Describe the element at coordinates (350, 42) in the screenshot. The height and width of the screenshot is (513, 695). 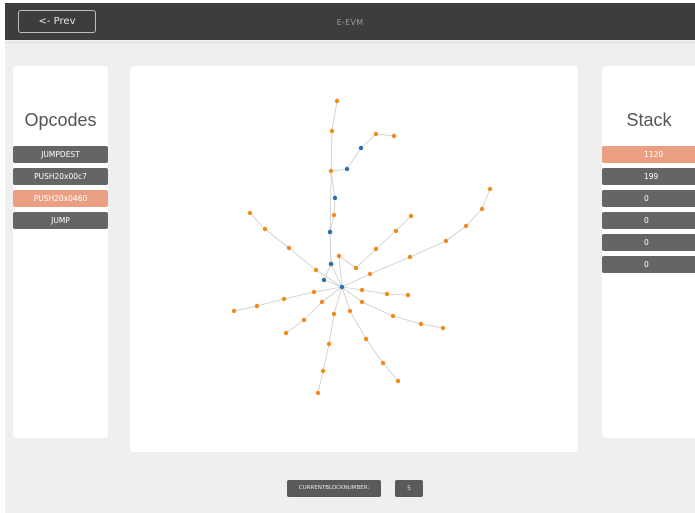
I see `header-divider` at that location.